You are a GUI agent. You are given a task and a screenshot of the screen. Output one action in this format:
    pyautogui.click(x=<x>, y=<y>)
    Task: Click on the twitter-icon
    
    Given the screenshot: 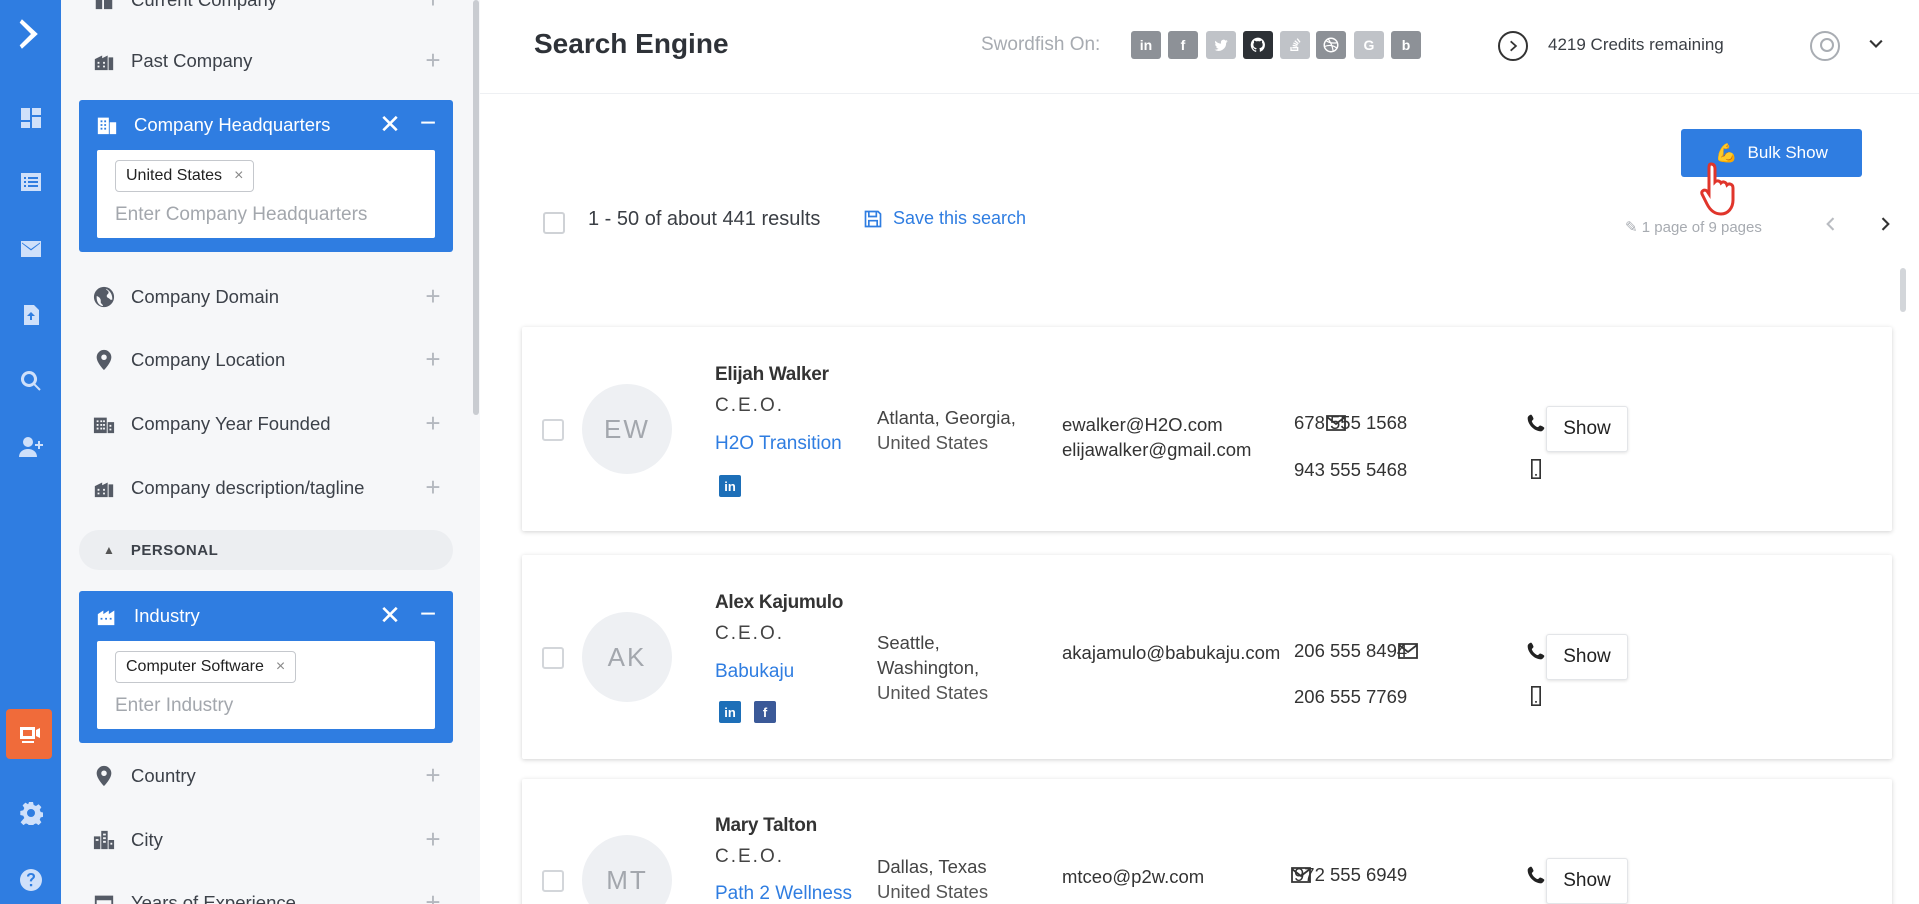 What is the action you would take?
    pyautogui.click(x=1221, y=45)
    